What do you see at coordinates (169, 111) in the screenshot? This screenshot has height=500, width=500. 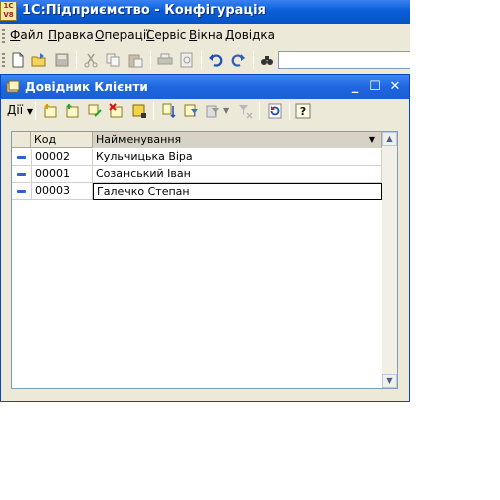 I see `hierarchy-icon` at bounding box center [169, 111].